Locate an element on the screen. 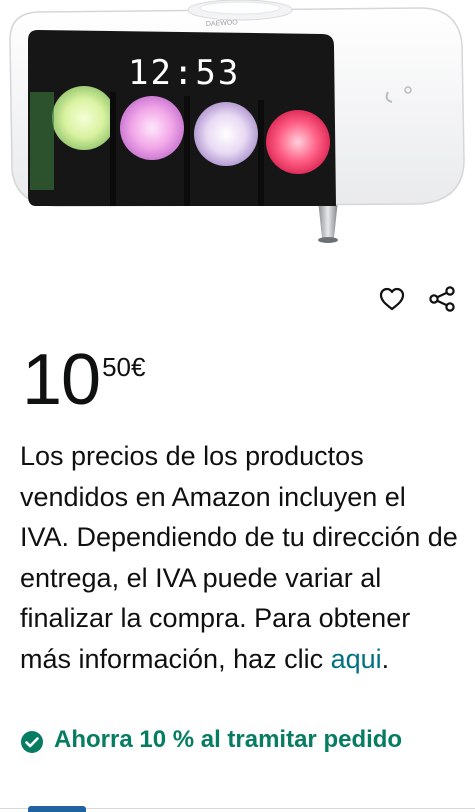  vat-notice-suffix: . is located at coordinates (385, 658).